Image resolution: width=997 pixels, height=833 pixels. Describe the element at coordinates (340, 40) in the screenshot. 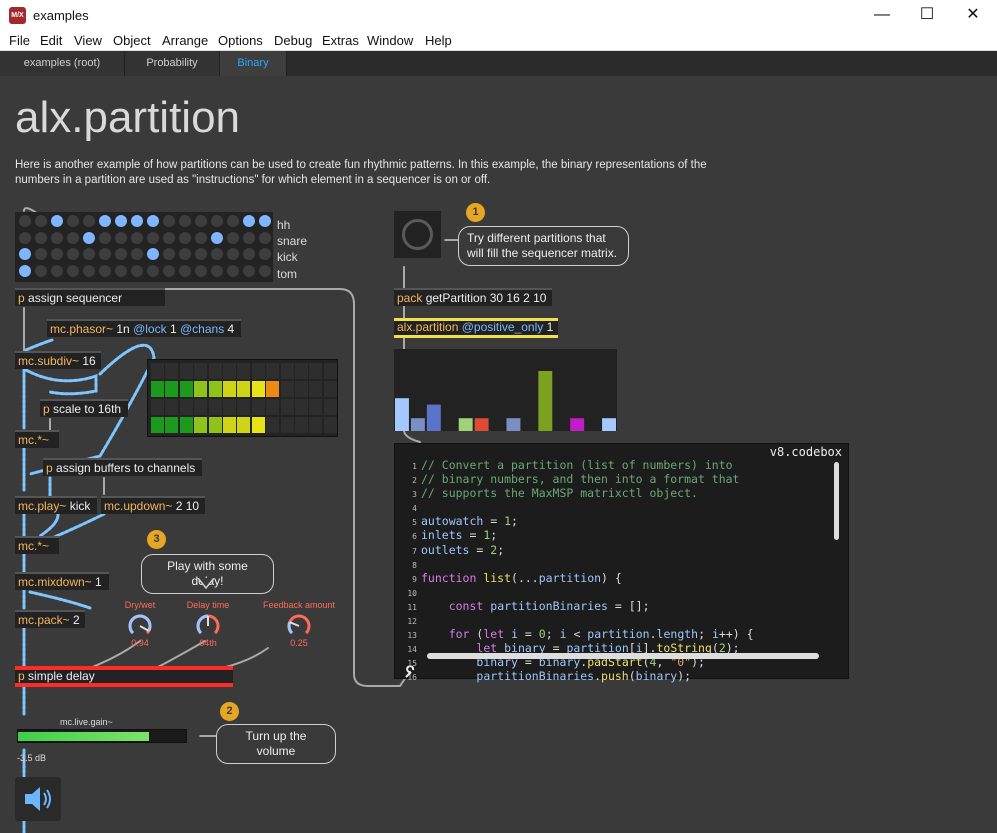

I see `menu-extras: Extras` at that location.